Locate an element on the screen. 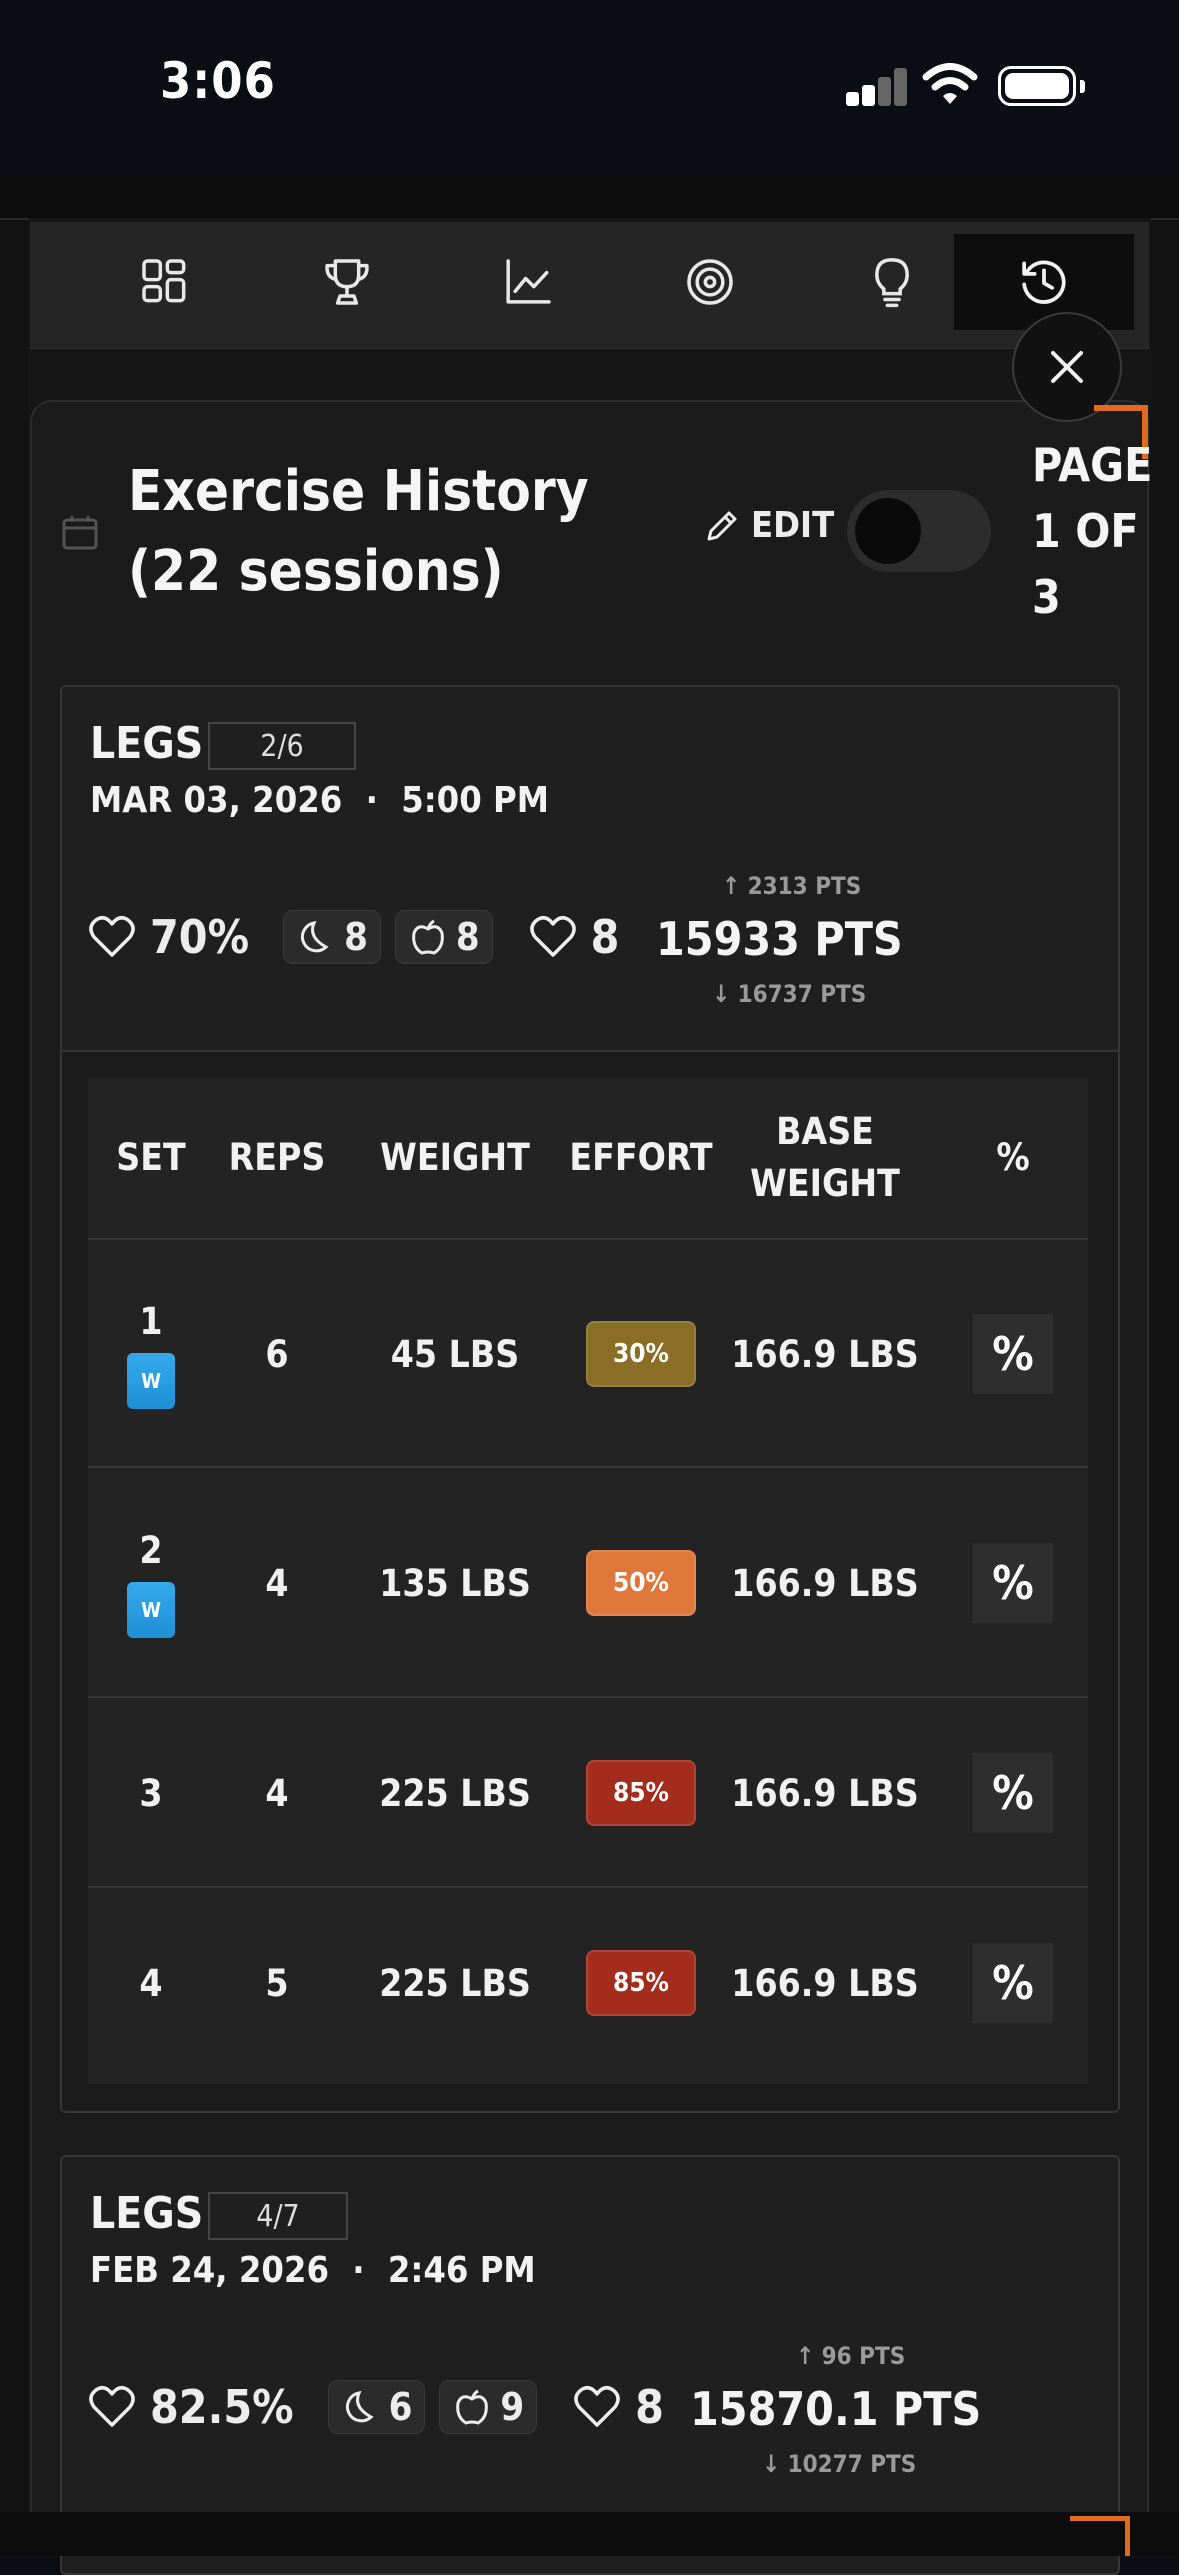  history-icon is located at coordinates (1044, 282).